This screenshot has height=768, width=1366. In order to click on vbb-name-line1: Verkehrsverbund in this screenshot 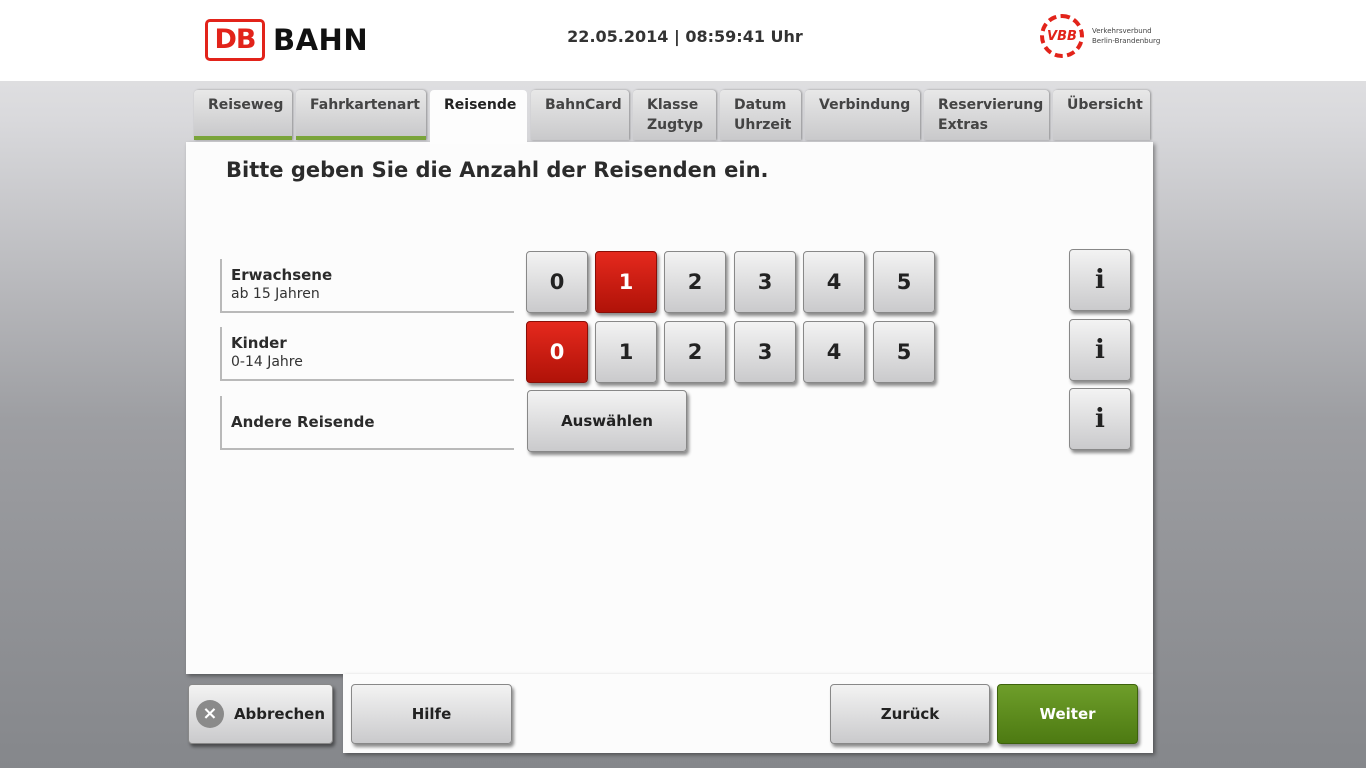, I will do `click(1122, 31)`.